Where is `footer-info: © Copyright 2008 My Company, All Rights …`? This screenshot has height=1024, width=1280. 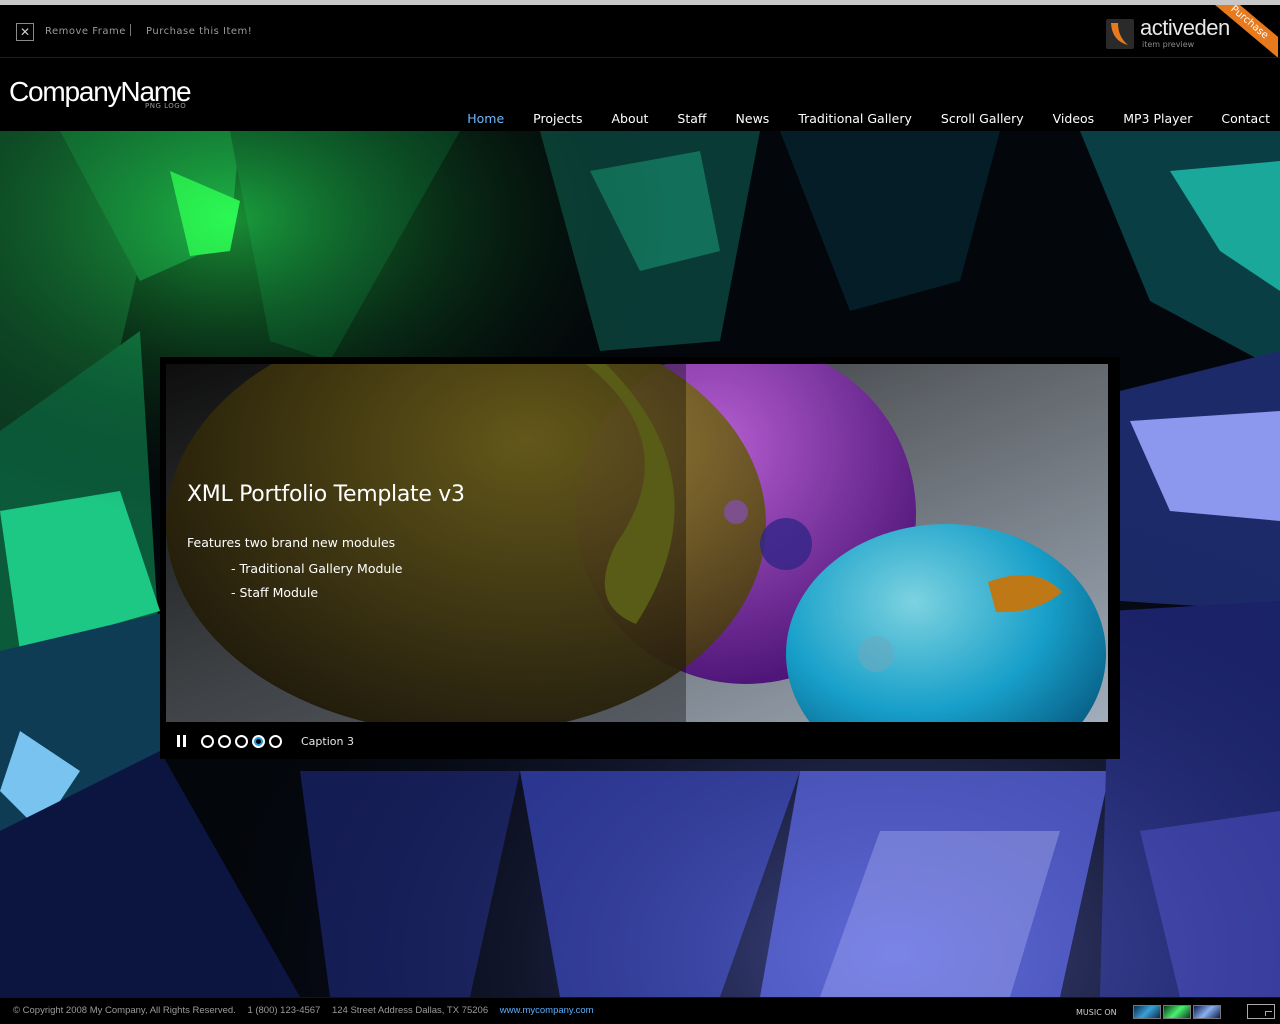 footer-info: © Copyright 2008 My Company, All Rights … is located at coordinates (308, 1010).